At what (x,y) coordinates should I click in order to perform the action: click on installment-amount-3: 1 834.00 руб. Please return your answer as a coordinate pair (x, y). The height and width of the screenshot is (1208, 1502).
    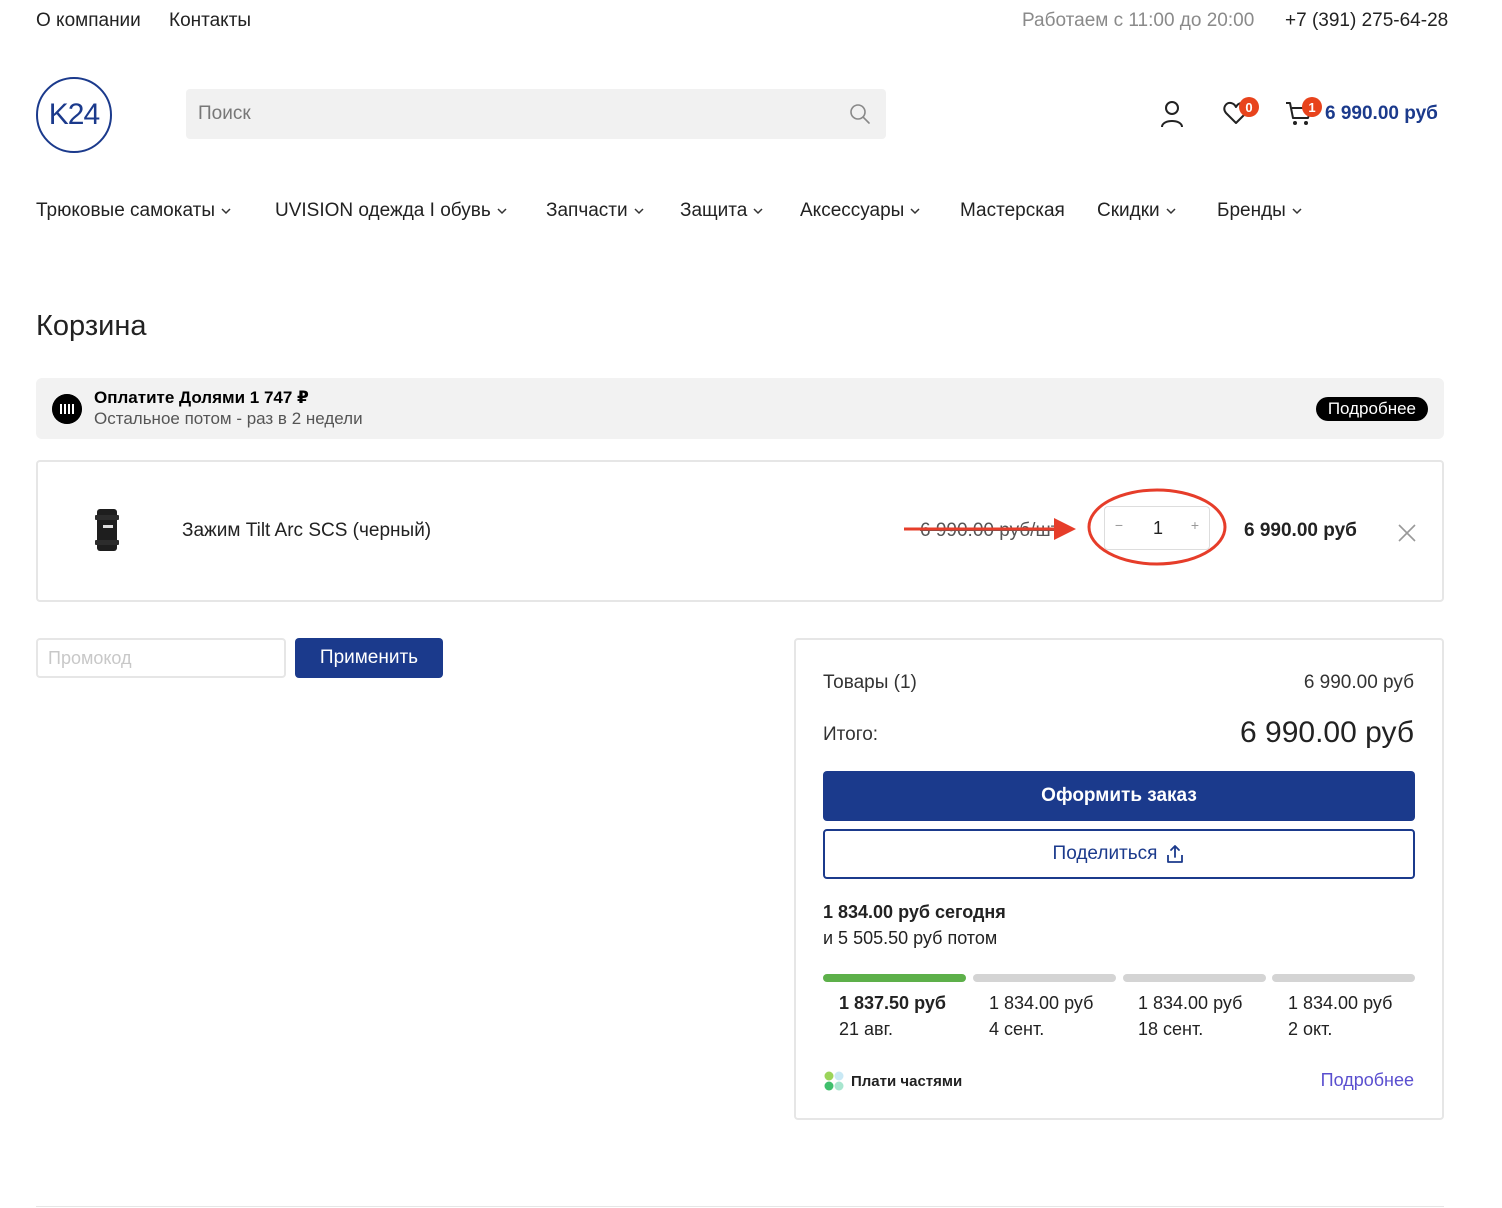
    Looking at the image, I should click on (1190, 1003).